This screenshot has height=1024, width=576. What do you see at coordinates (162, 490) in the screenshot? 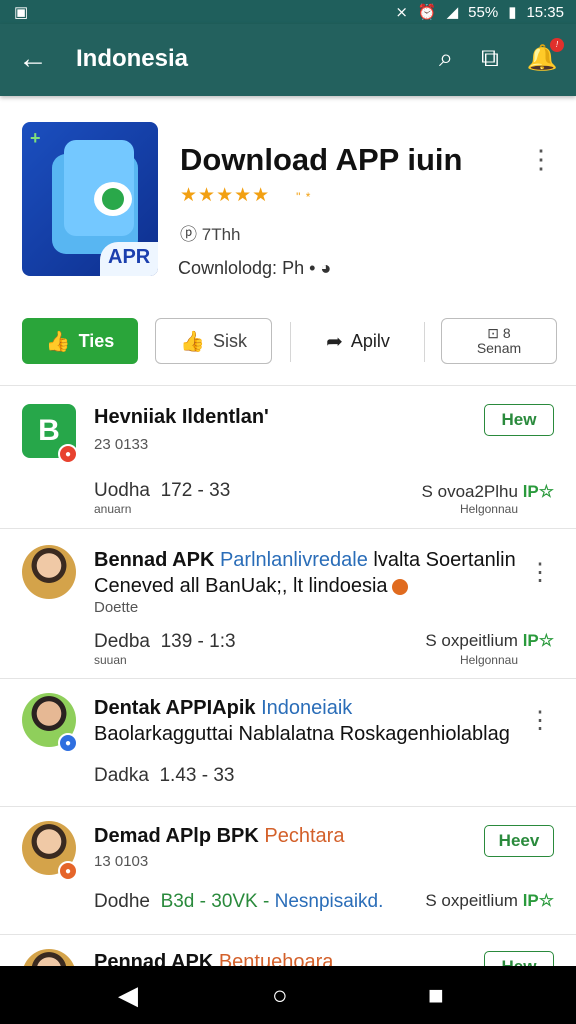
I see `item-meta: Uodha 172 - 33` at bounding box center [162, 490].